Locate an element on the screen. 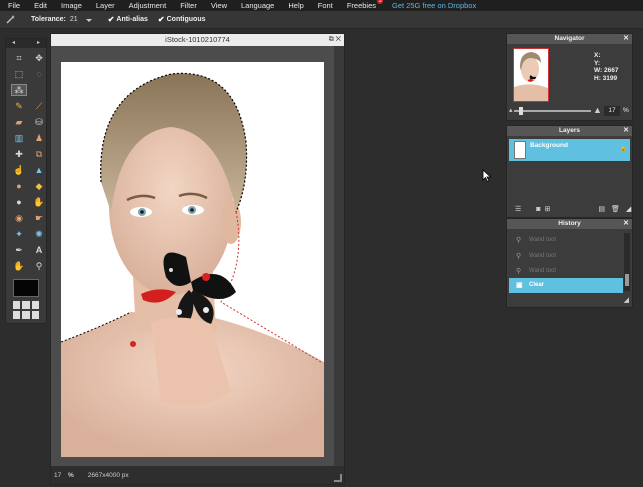  collapse-right-icon: ▸ is located at coordinates (38, 43).